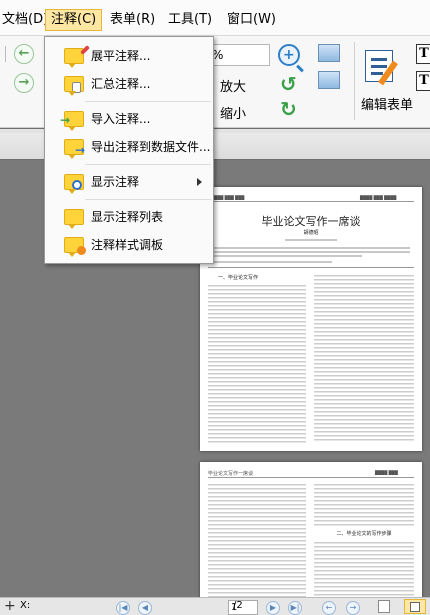 Image resolution: width=430 pixels, height=615 pixels. Describe the element at coordinates (311, 221) in the screenshot. I see `page1-title: 毕业论文写作一席谈` at that location.